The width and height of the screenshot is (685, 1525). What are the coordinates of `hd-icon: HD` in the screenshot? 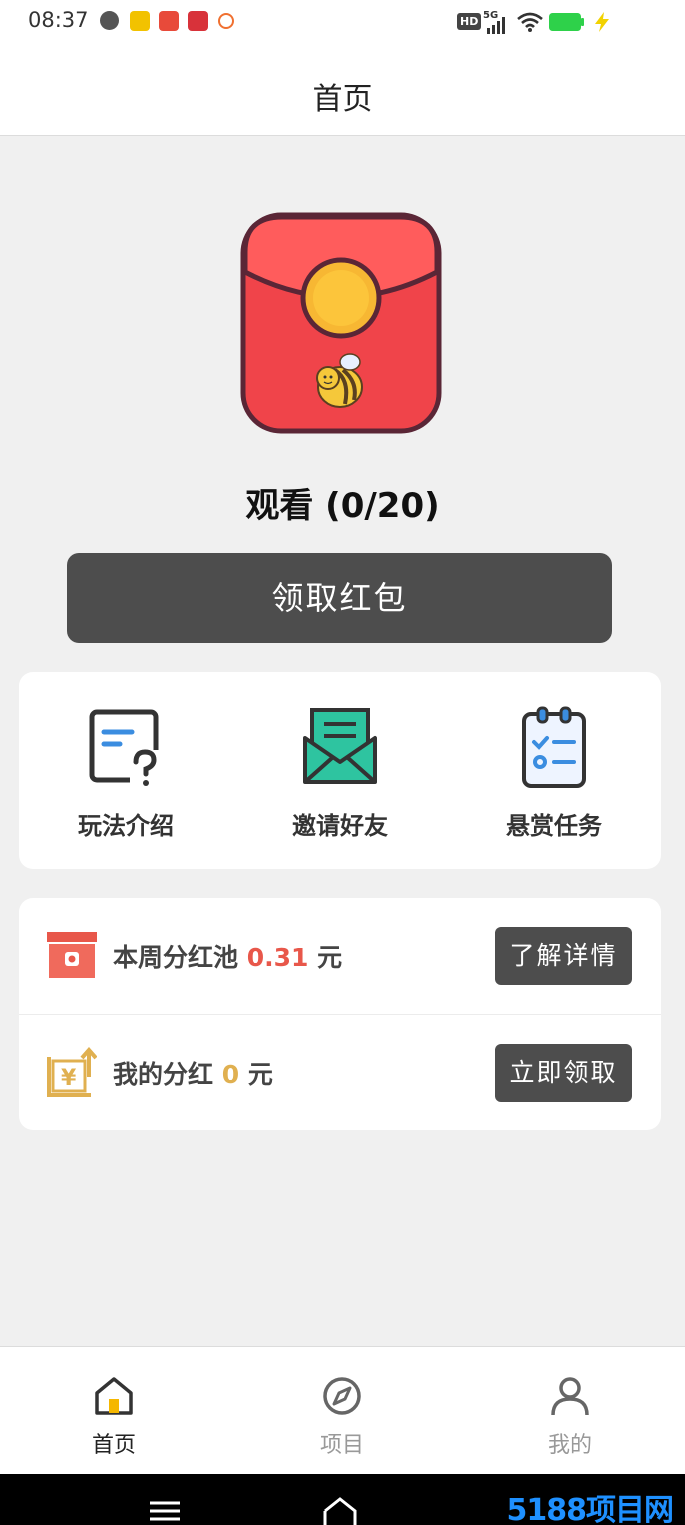 It's located at (469, 21).